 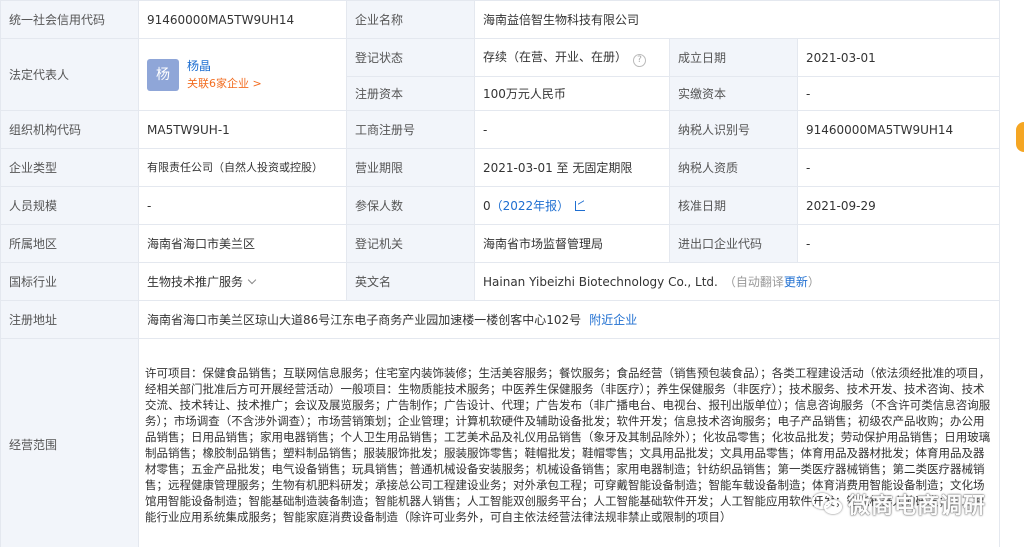 What do you see at coordinates (410, 167) in the screenshot?
I see `term-label: 营业期限` at bounding box center [410, 167].